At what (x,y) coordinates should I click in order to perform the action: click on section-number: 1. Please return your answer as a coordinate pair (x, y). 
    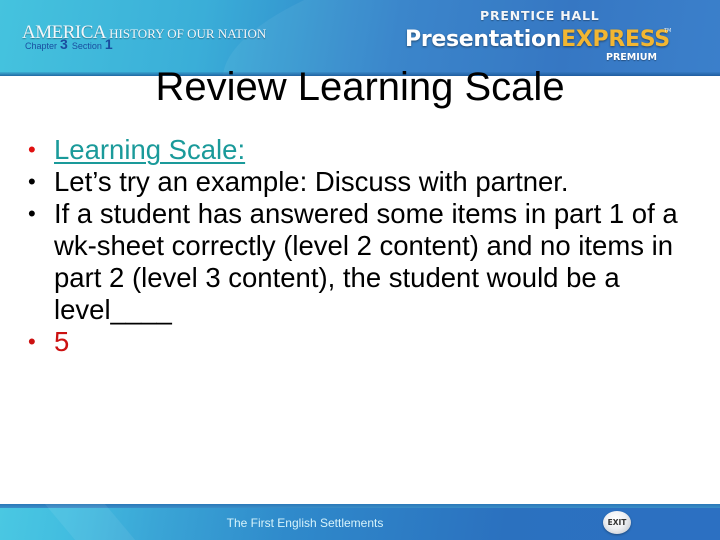
    Looking at the image, I should click on (108, 44).